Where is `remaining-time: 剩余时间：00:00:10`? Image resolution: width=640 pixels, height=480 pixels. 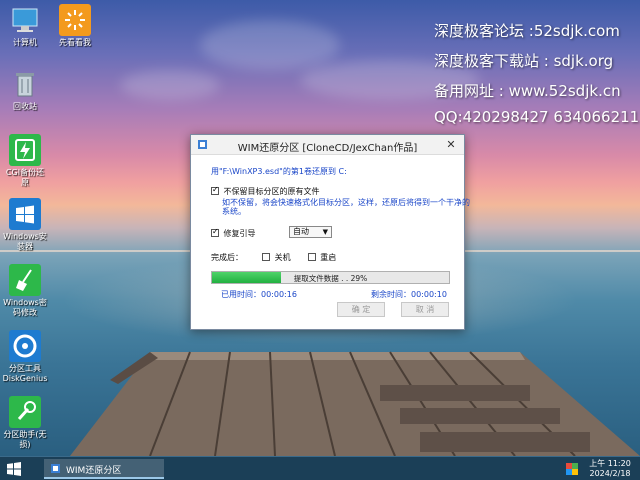 remaining-time: 剩余时间：00:00:10 is located at coordinates (409, 294).